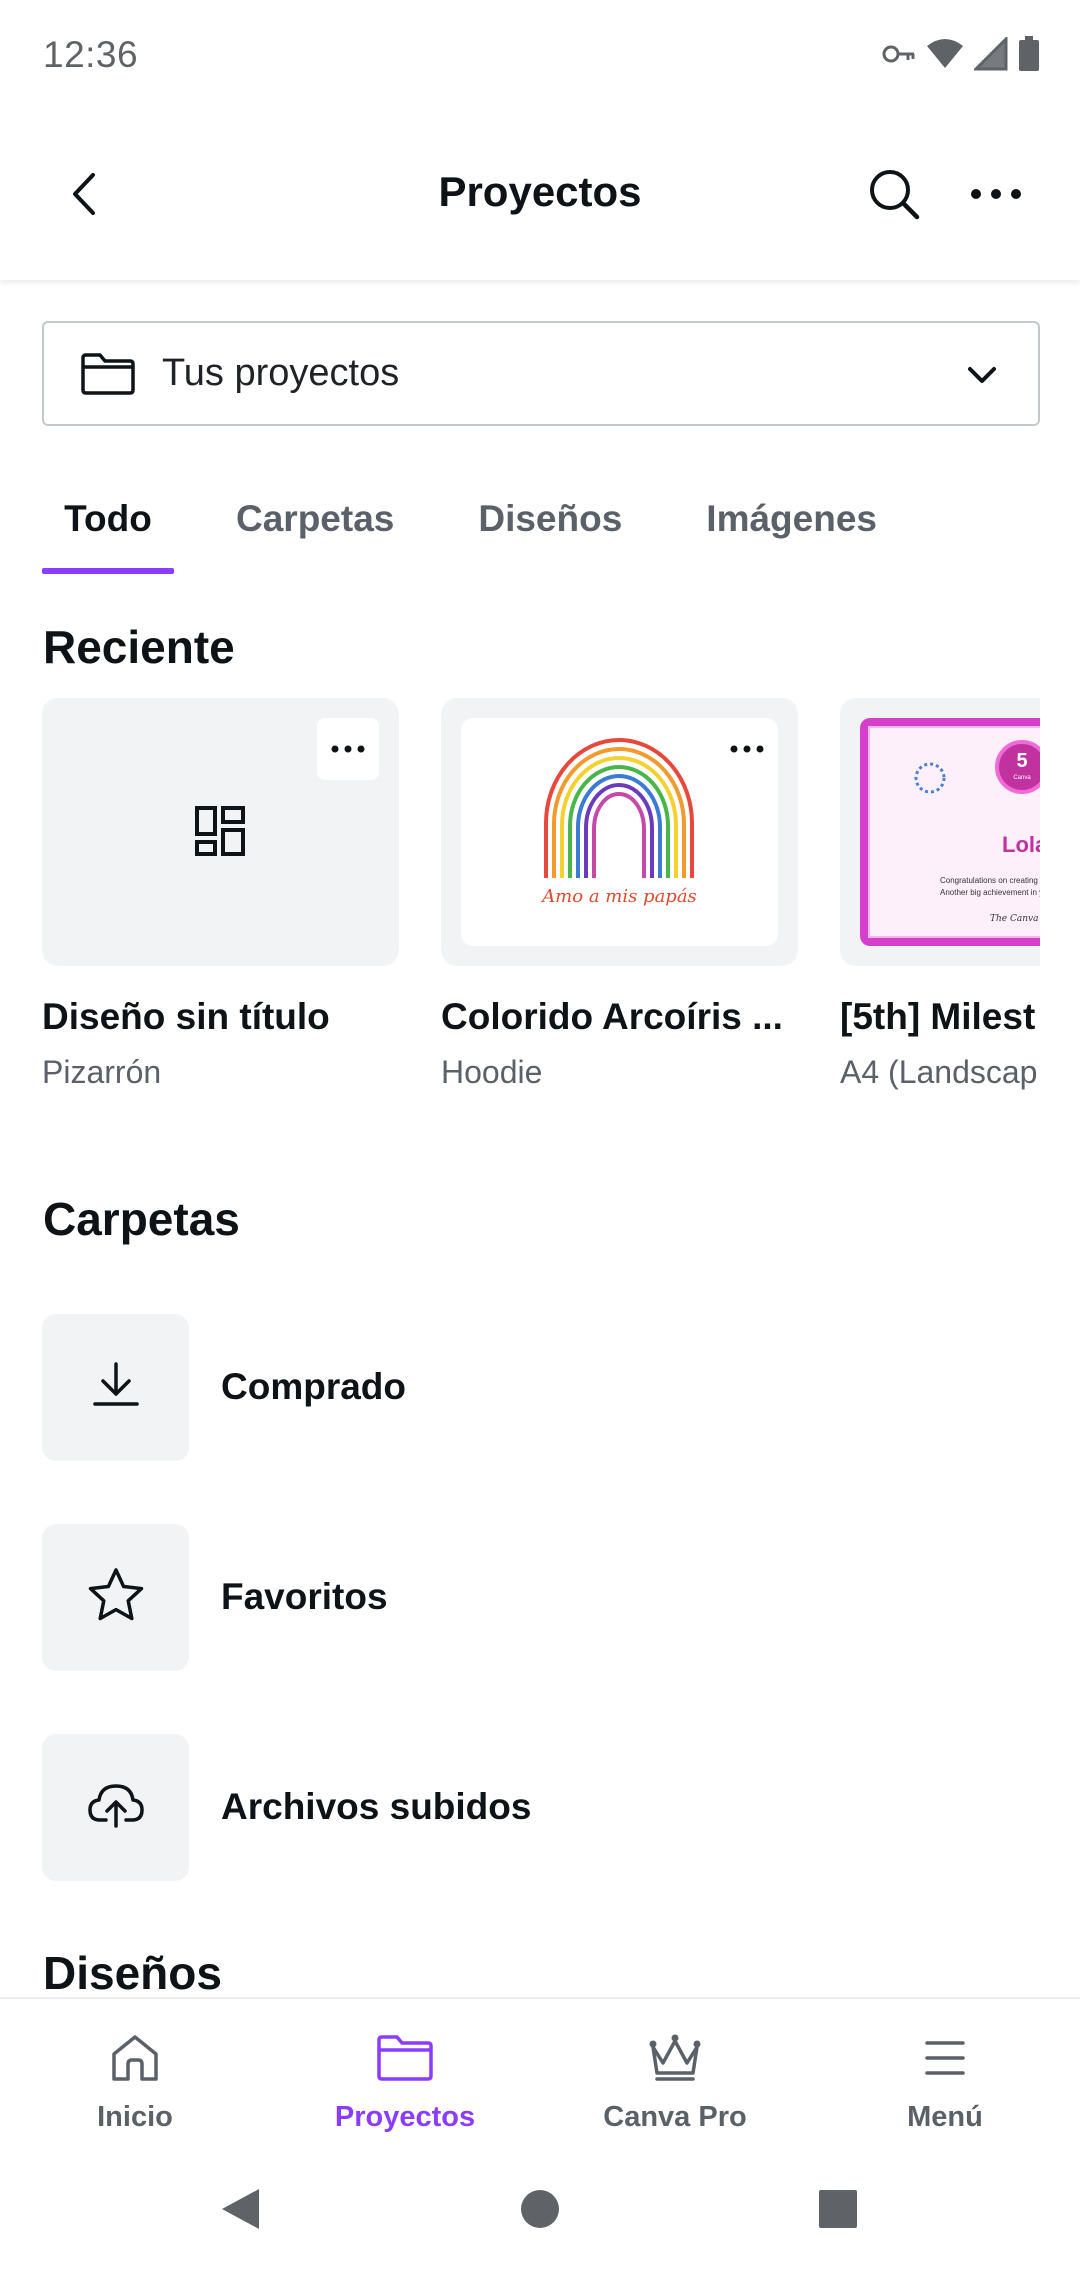  Describe the element at coordinates (541, 373) in the screenshot. I see `project-selector-dropdown: Tus proyectos` at that location.